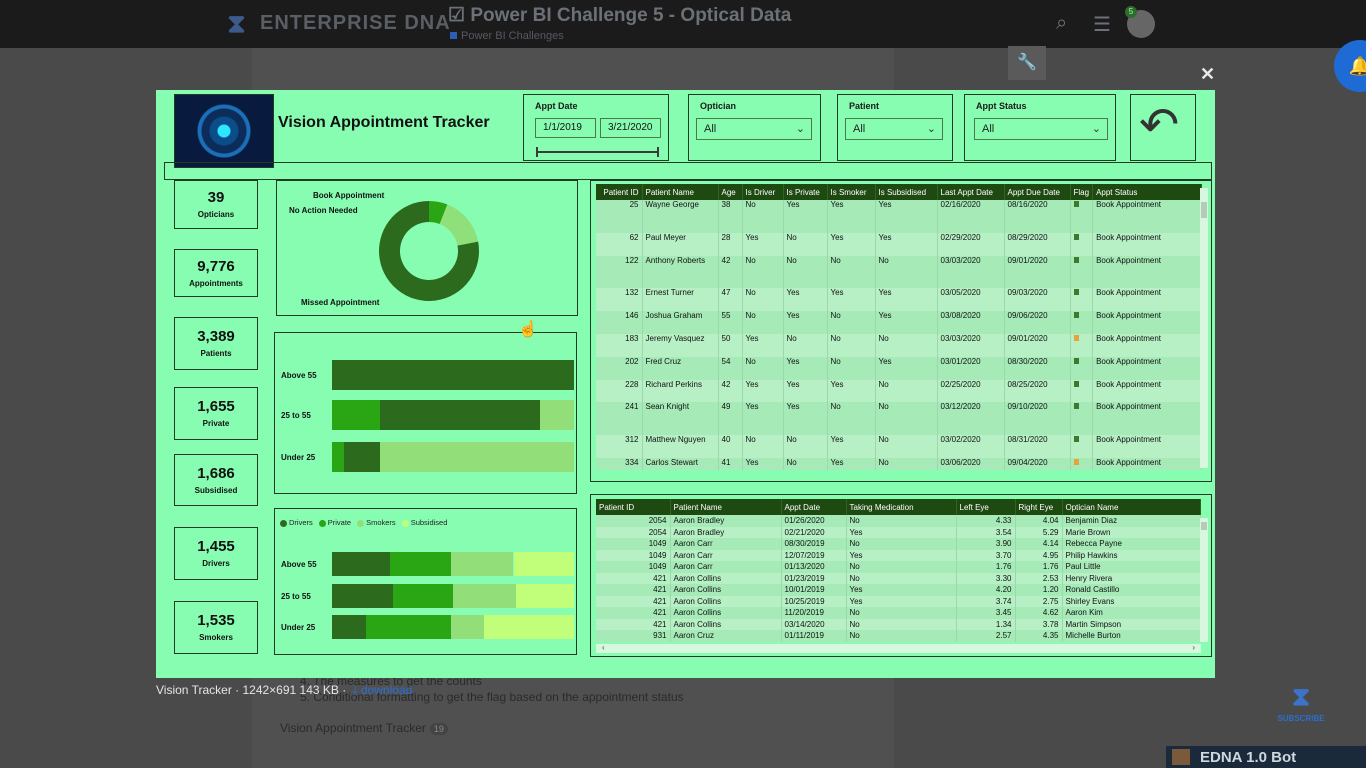 The height and width of the screenshot is (768, 1366). What do you see at coordinates (851, 192) in the screenshot?
I see `column-header: Is Smoker` at bounding box center [851, 192].